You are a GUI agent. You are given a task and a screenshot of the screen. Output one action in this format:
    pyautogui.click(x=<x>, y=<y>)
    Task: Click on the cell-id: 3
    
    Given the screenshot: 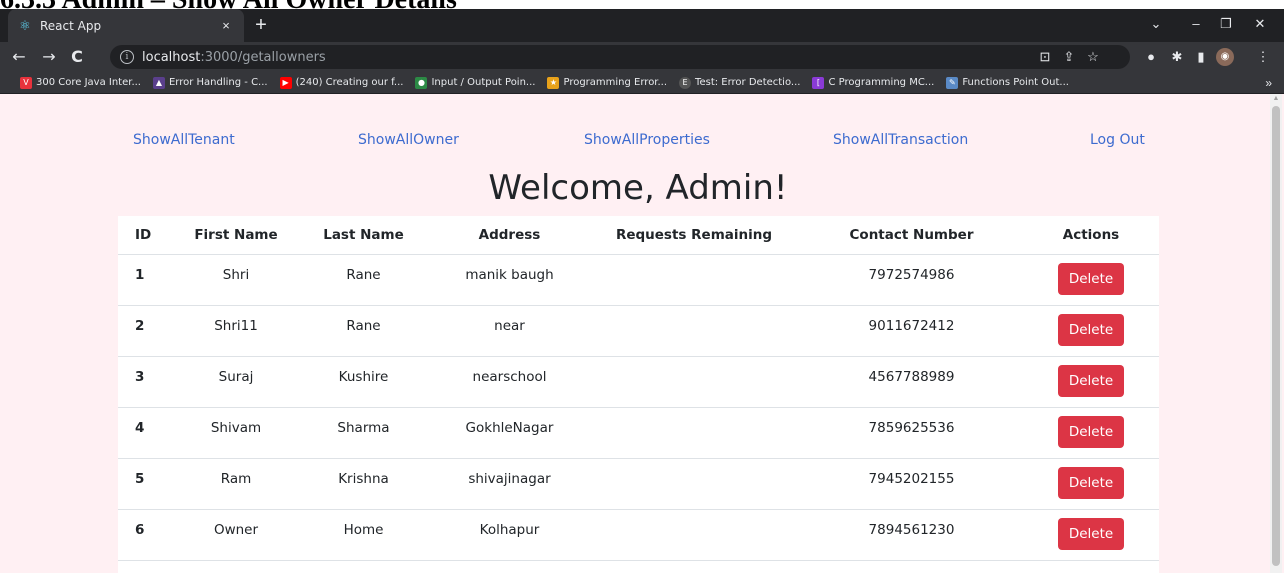 What is the action you would take?
    pyautogui.click(x=147, y=382)
    